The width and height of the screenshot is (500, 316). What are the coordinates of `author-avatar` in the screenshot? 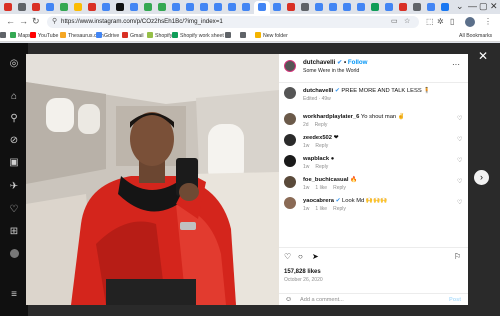 It's located at (290, 66).